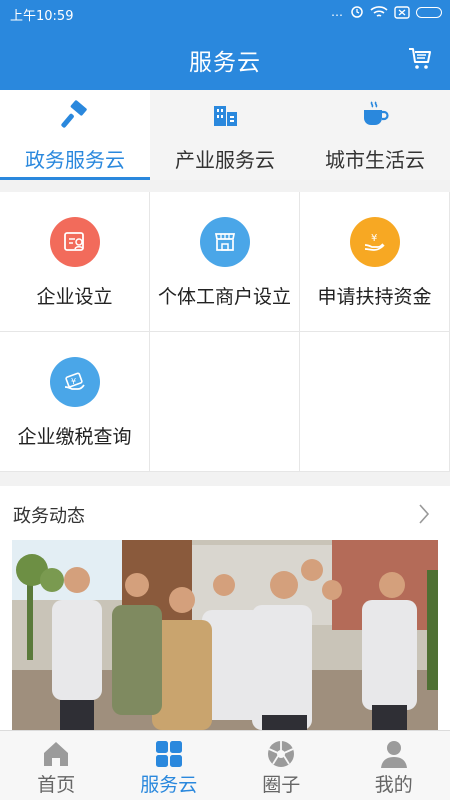 This screenshot has height=800, width=450. I want to click on news-heading: 政务动态, so click(49, 516).